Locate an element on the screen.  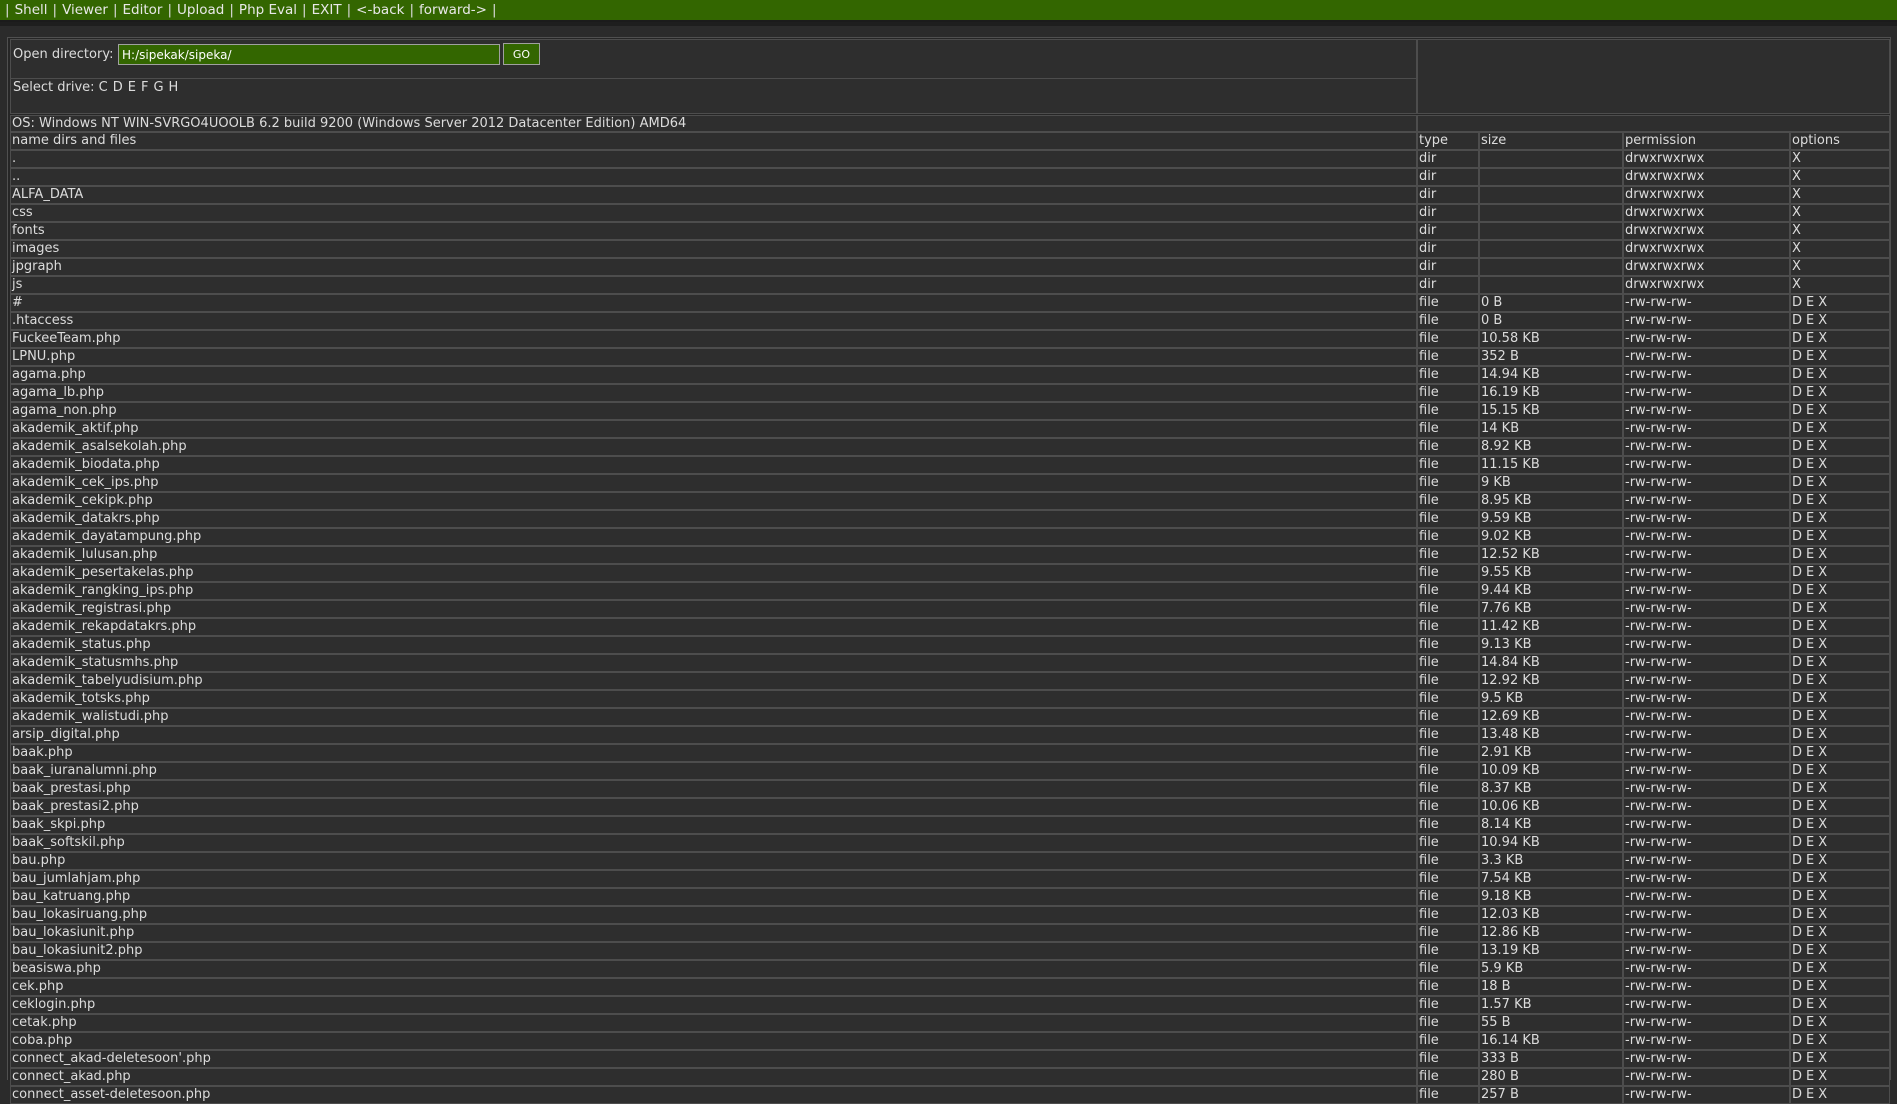
file-name-link: baak_prestasi2.php is located at coordinates (713, 807).